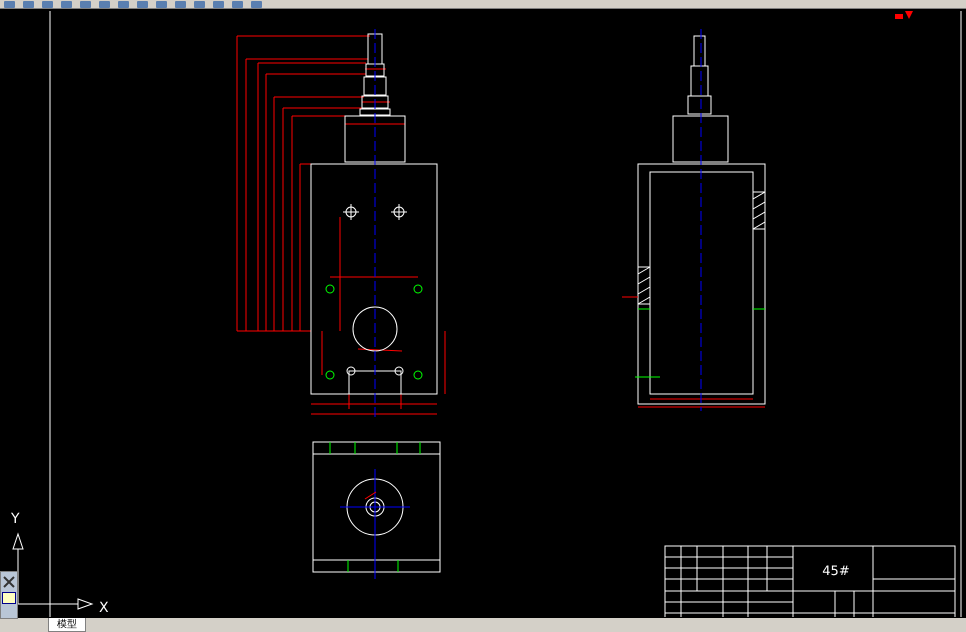 The image size is (966, 632). Describe the element at coordinates (104, 608) in the screenshot. I see `x-axis-label: X` at that location.